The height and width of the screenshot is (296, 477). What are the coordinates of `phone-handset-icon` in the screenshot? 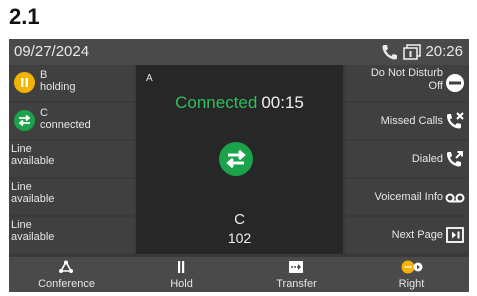 It's located at (390, 51).